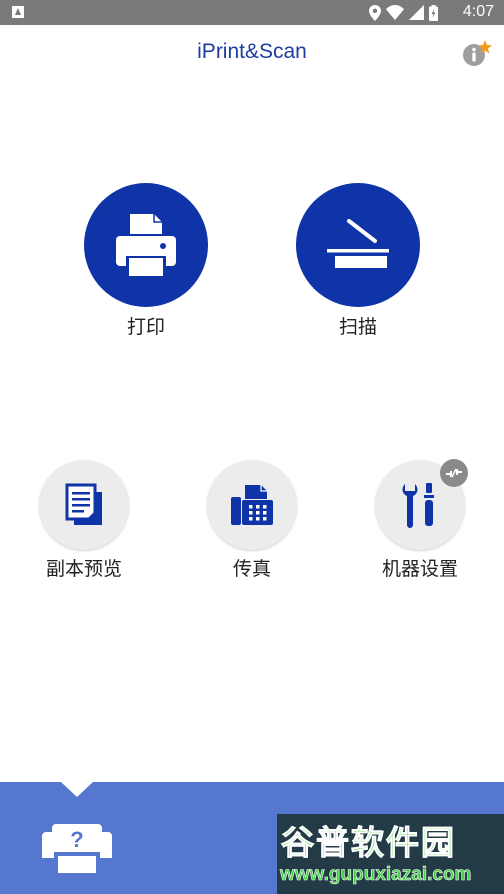 This screenshot has height=894, width=504. I want to click on app-title: iPrint&Scan, so click(252, 51).